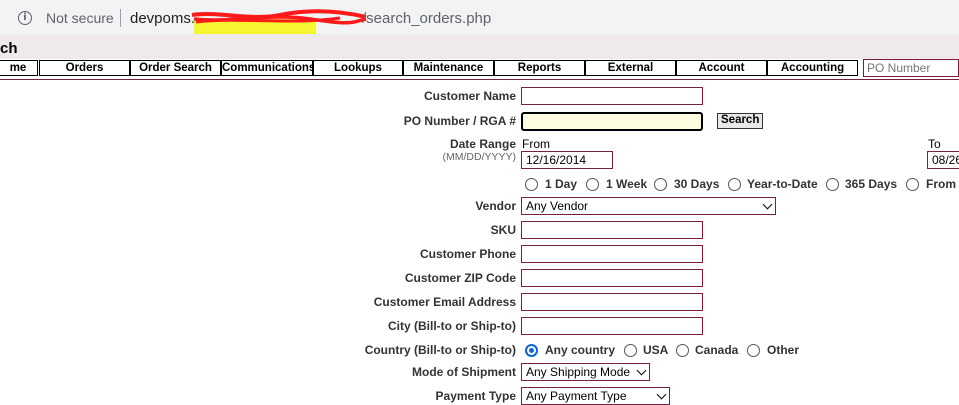 The image size is (959, 405). I want to click on sku-label: SKU, so click(503, 230).